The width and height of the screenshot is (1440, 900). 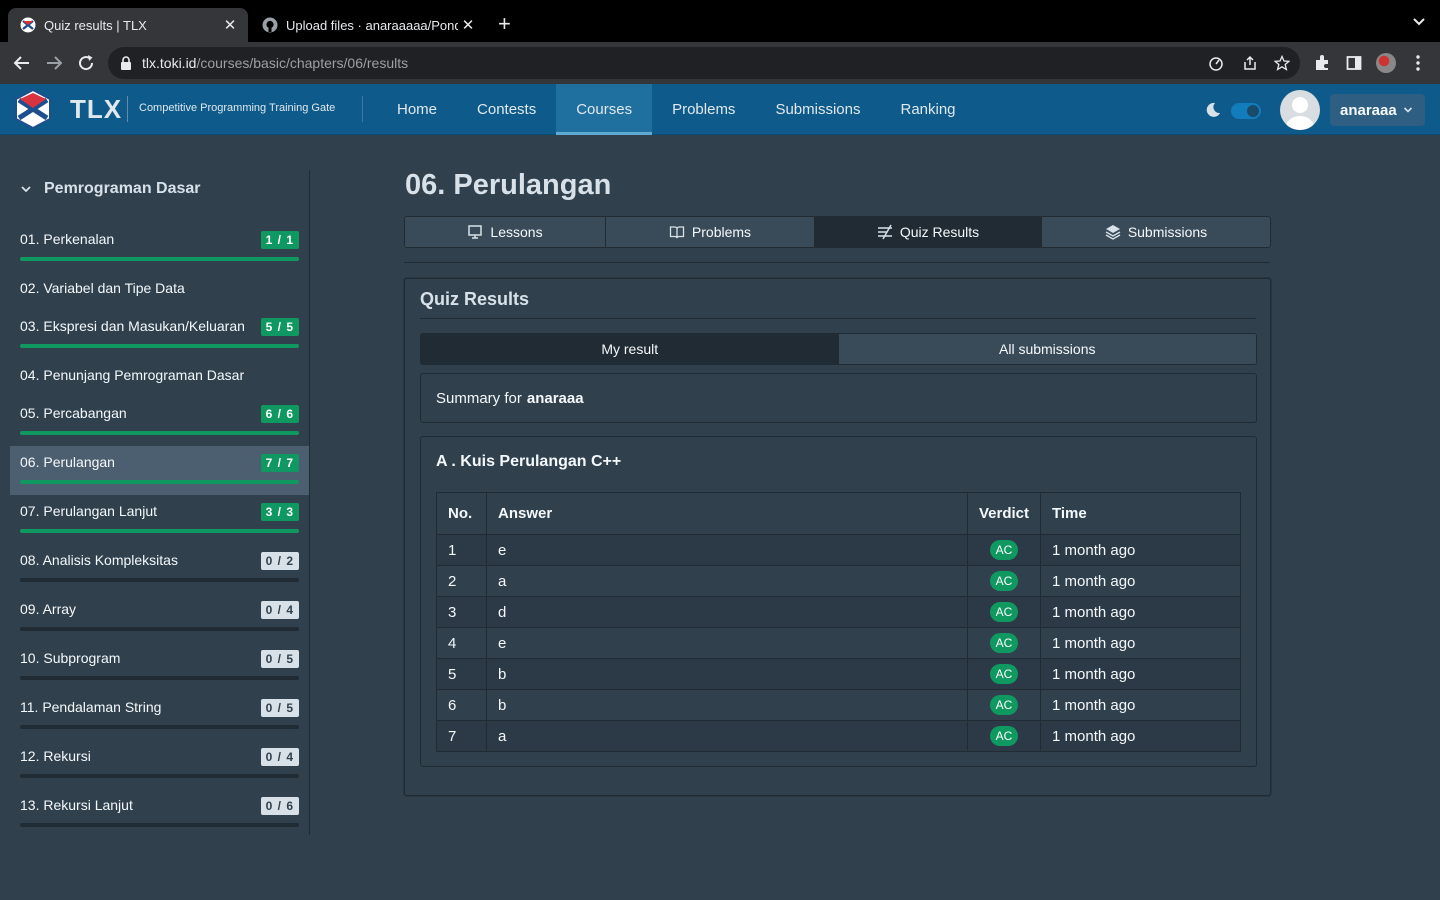 I want to click on tab-problems-label: Problems, so click(x=721, y=232).